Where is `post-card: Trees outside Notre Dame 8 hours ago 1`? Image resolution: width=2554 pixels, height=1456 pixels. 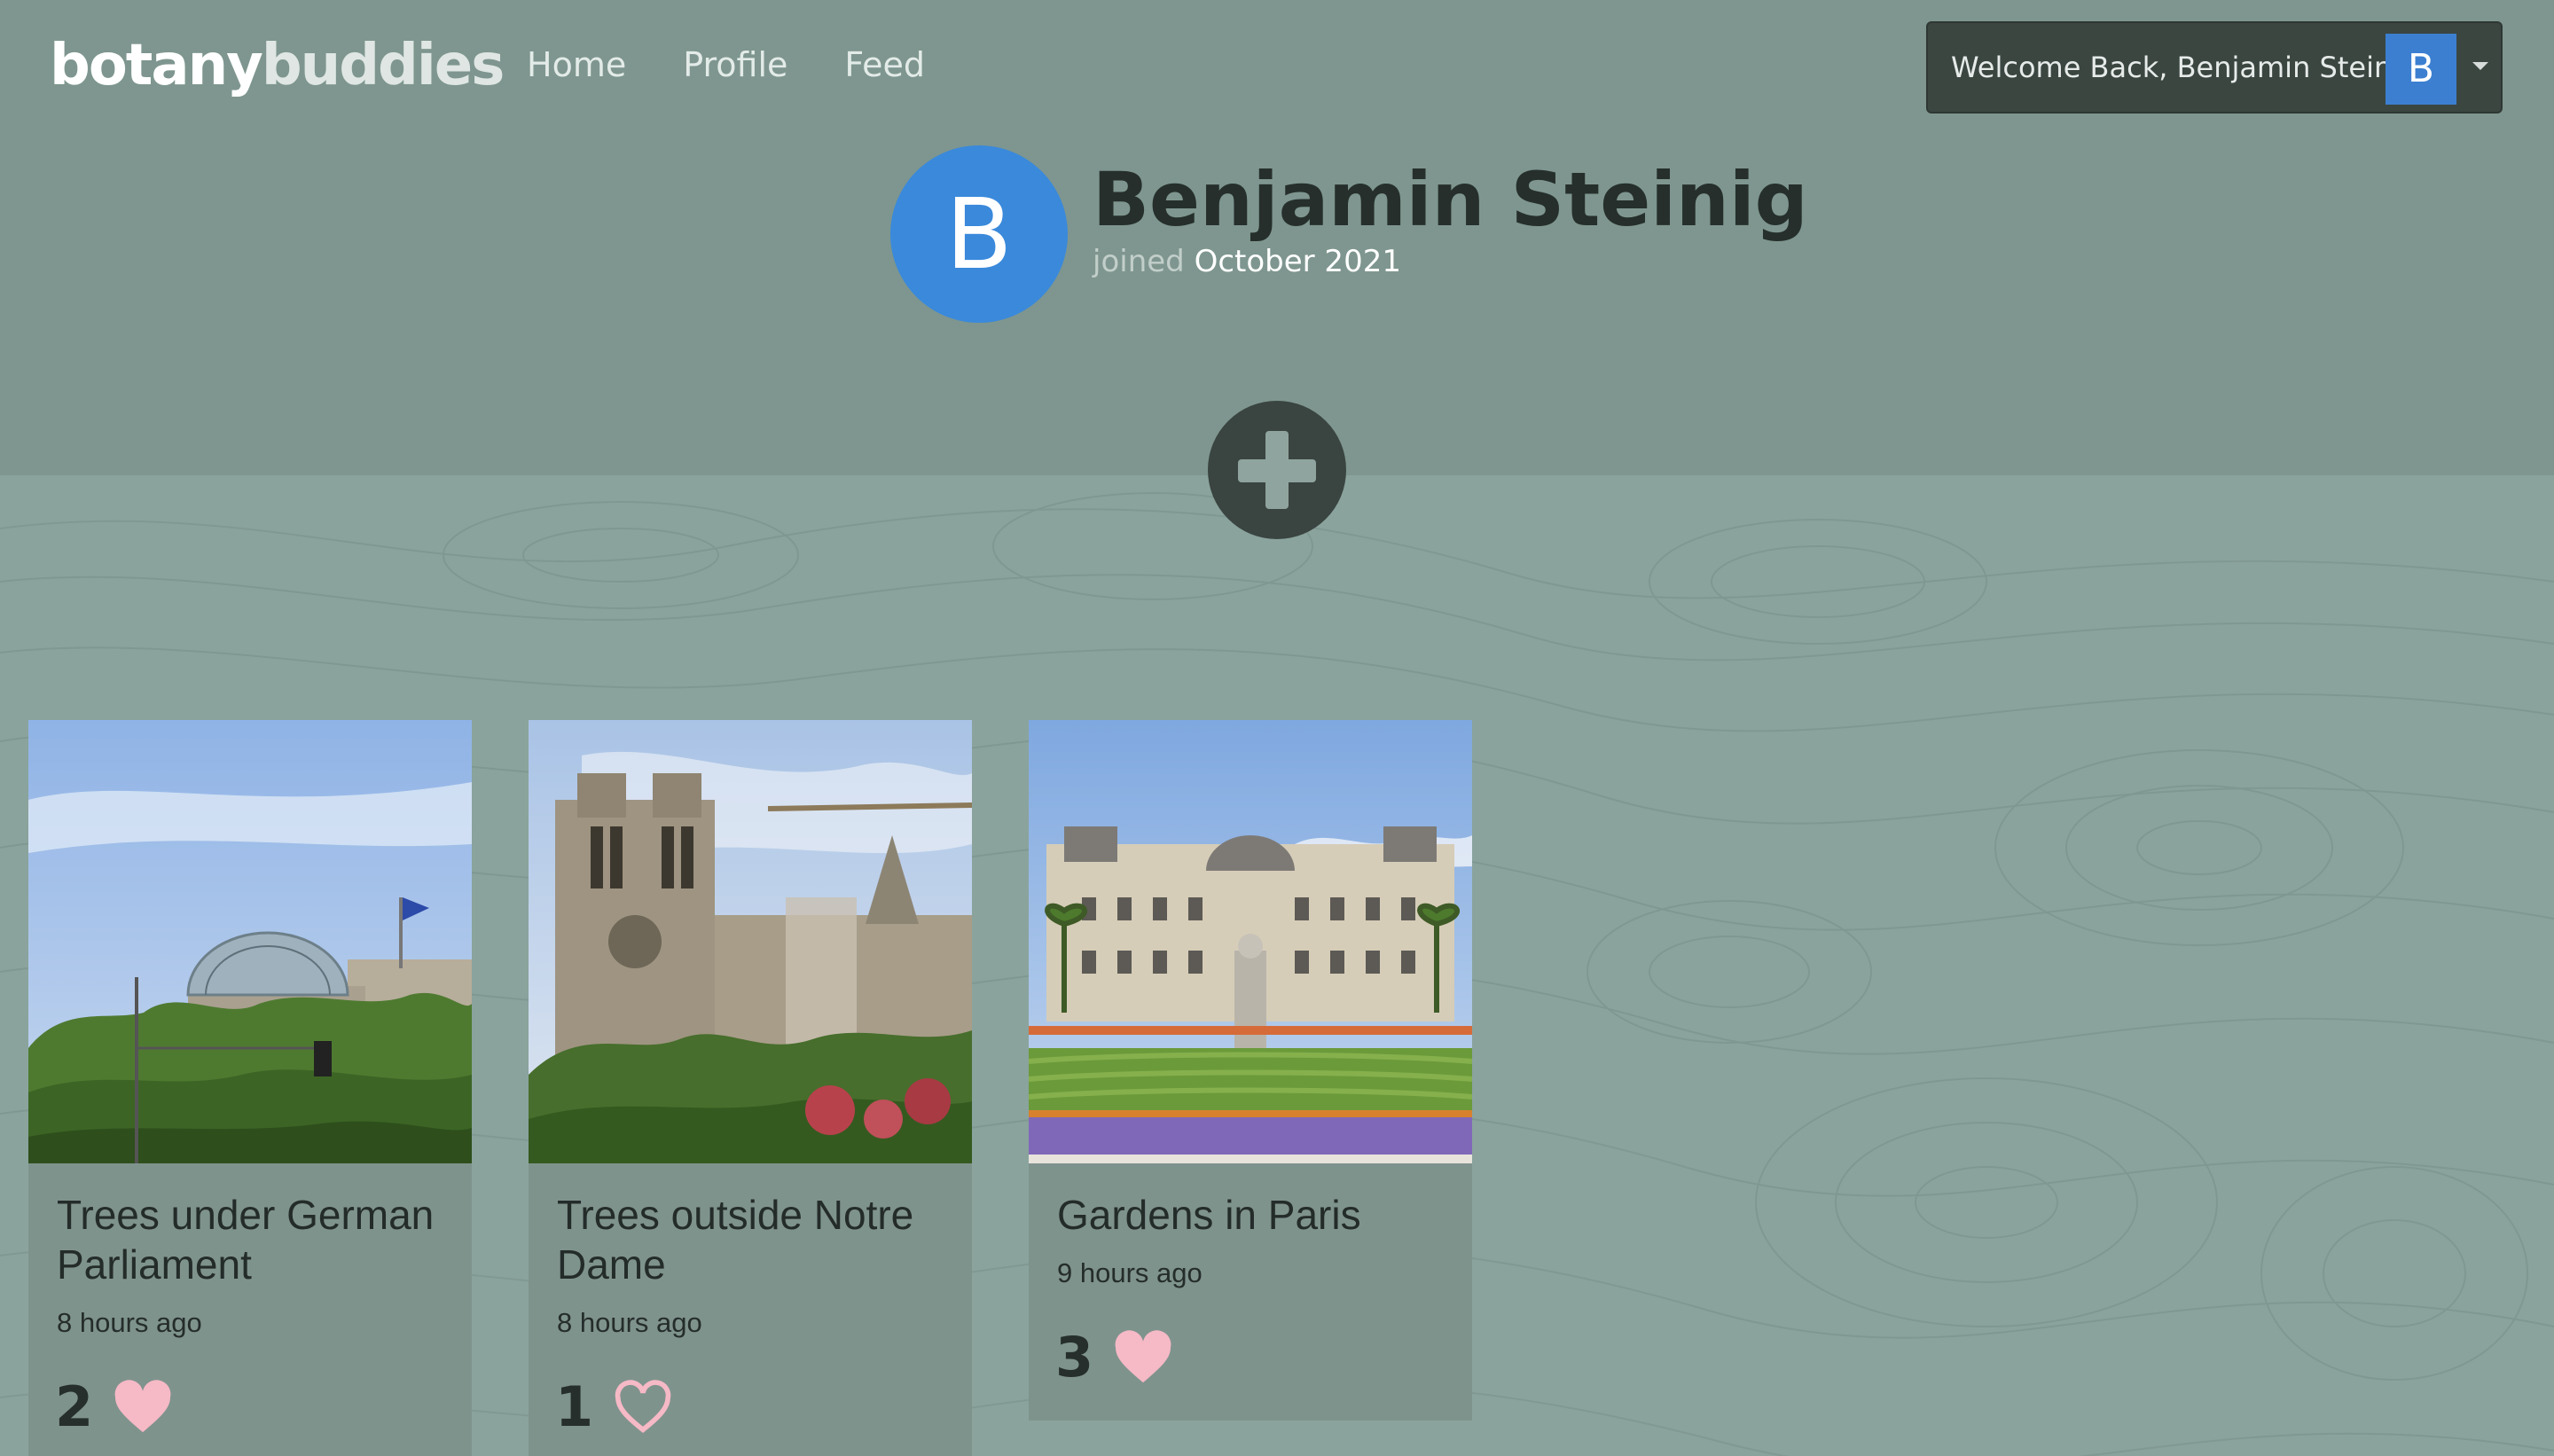 post-card: Trees outside Notre Dame 8 hours ago 1 is located at coordinates (750, 1088).